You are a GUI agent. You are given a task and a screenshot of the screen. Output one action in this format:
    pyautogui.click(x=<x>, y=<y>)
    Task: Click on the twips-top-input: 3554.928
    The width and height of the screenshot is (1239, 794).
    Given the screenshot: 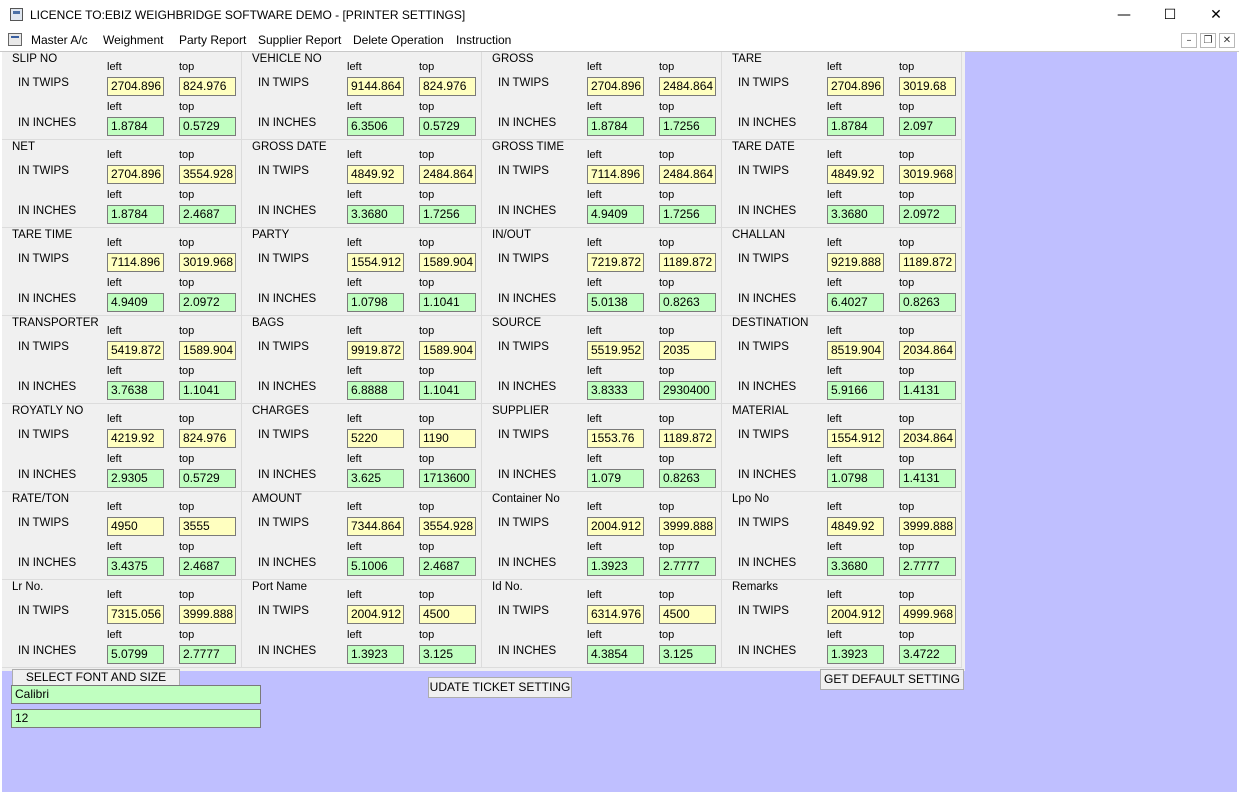 What is the action you would take?
    pyautogui.click(x=447, y=526)
    